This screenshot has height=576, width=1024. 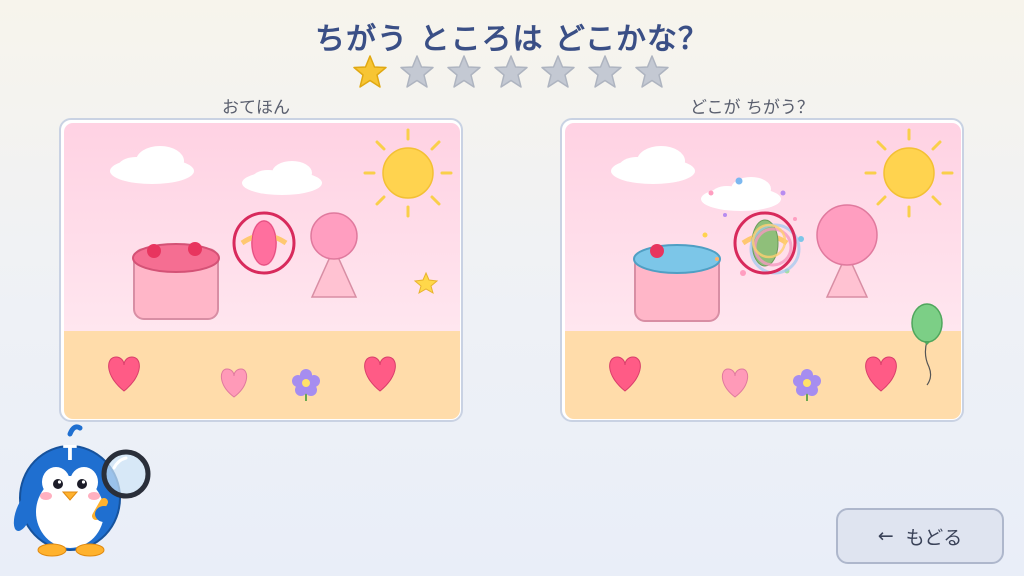 I want to click on progress-stars, so click(x=512, y=74).